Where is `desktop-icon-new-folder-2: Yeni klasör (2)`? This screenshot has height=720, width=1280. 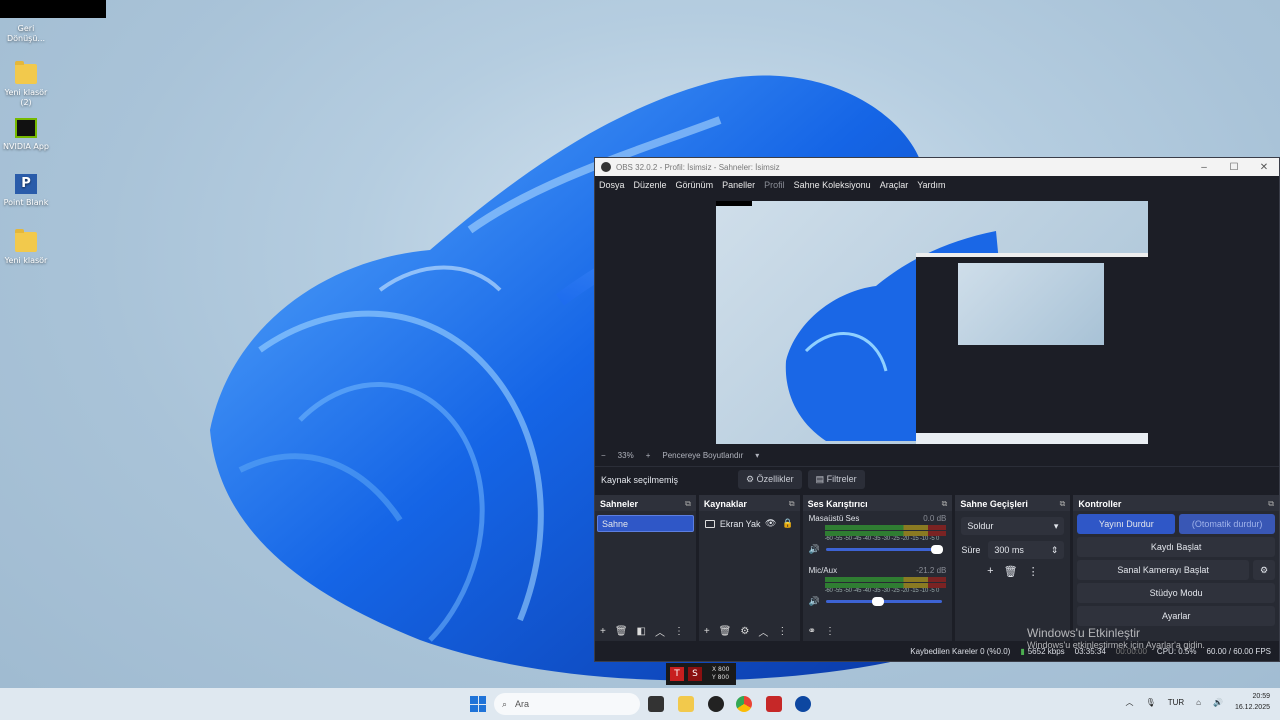 desktop-icon-new-folder-2: Yeni klasör (2) is located at coordinates (26, 84).